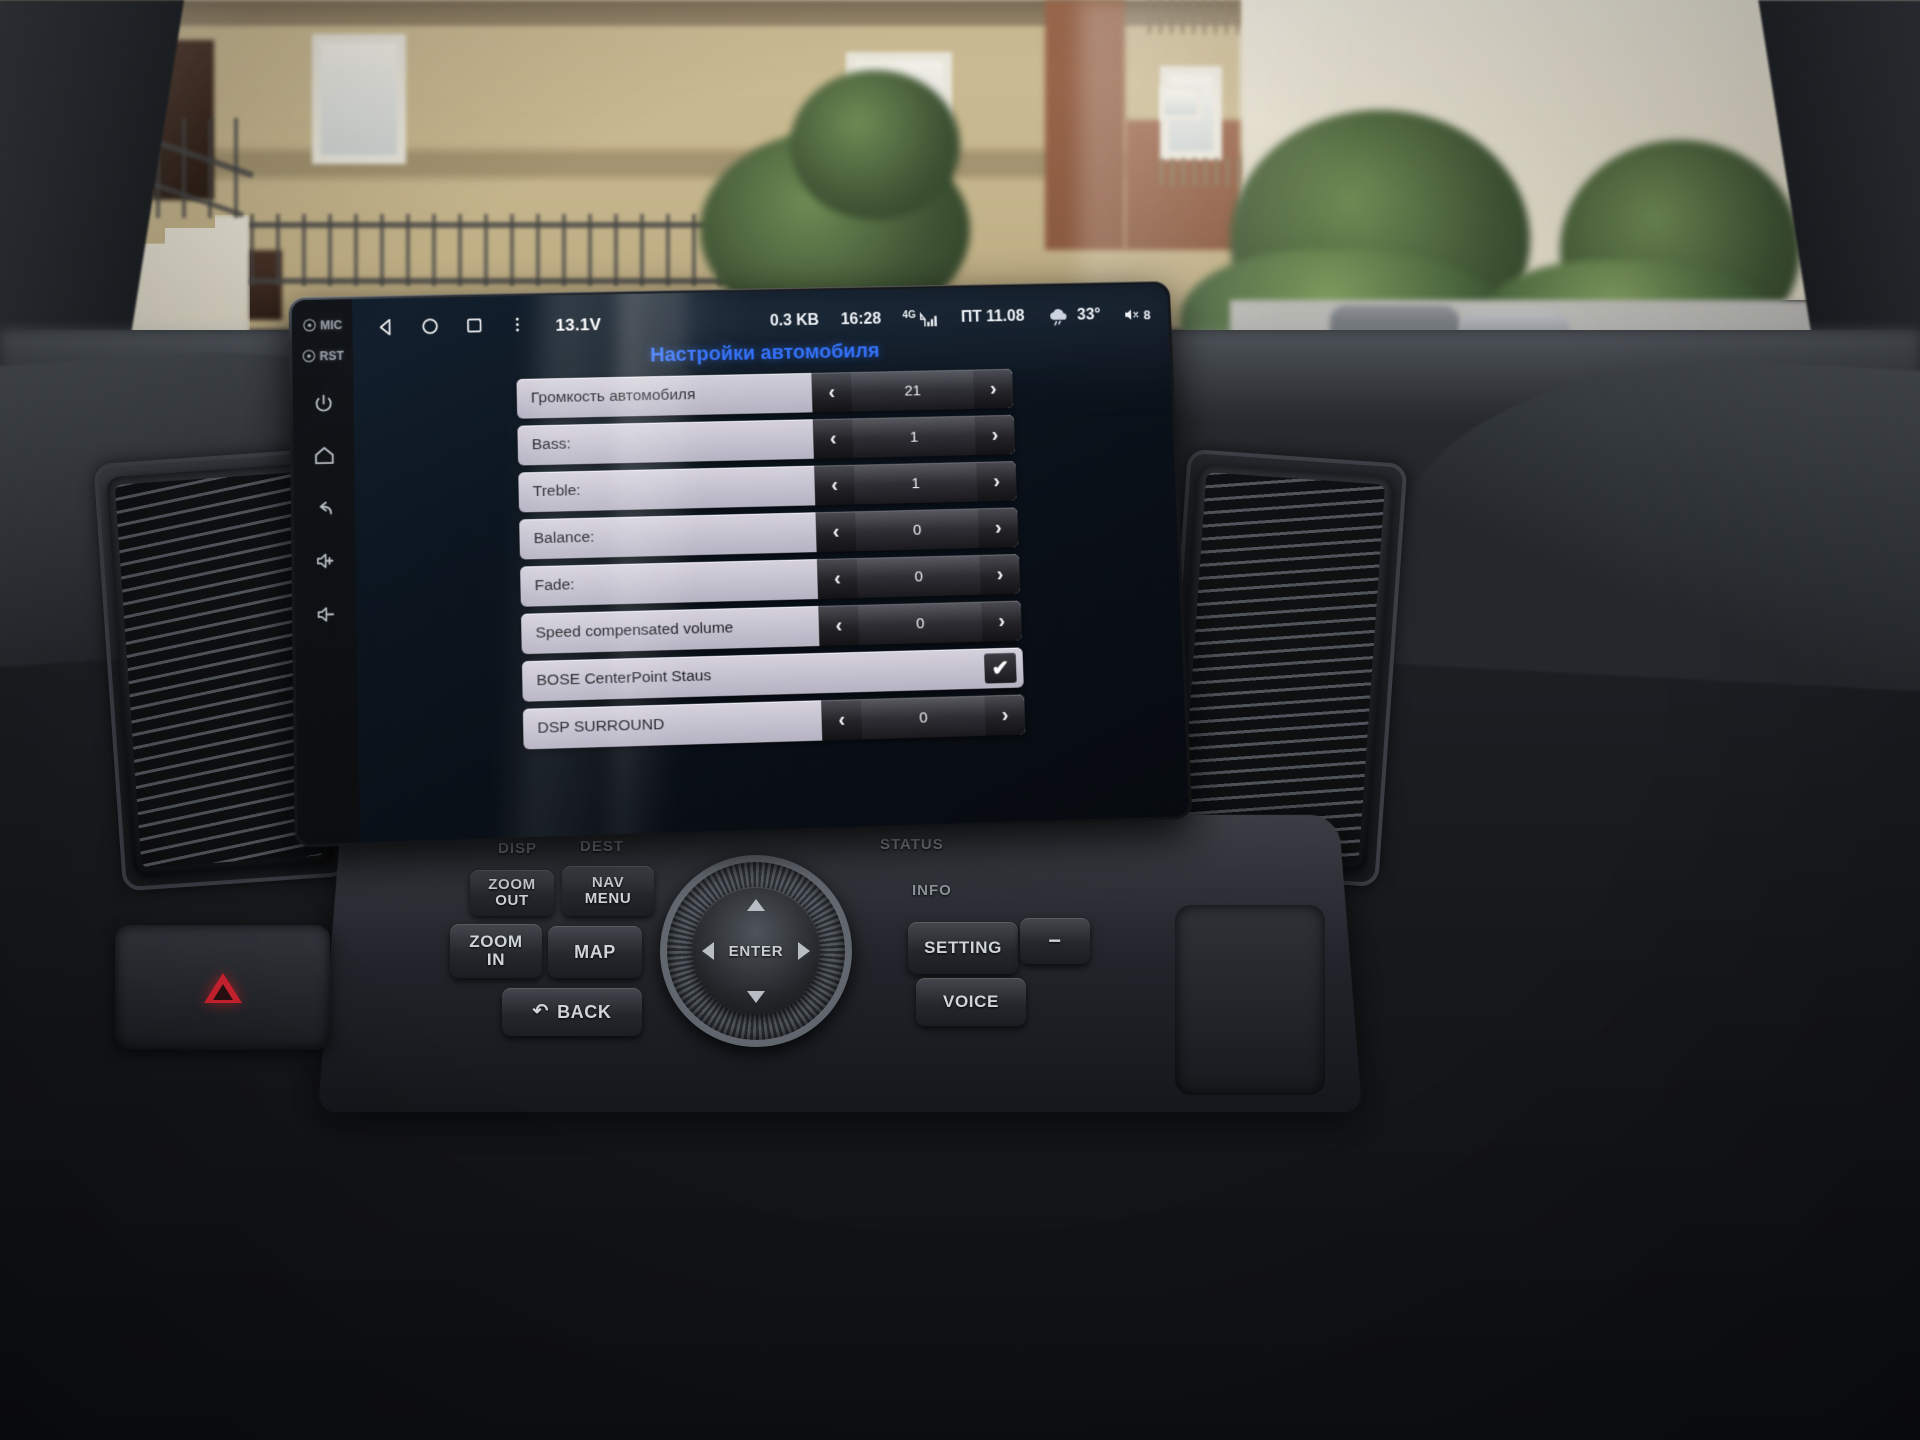 This screenshot has height=1440, width=1920. I want to click on network-type-label: 4G, so click(909, 315).